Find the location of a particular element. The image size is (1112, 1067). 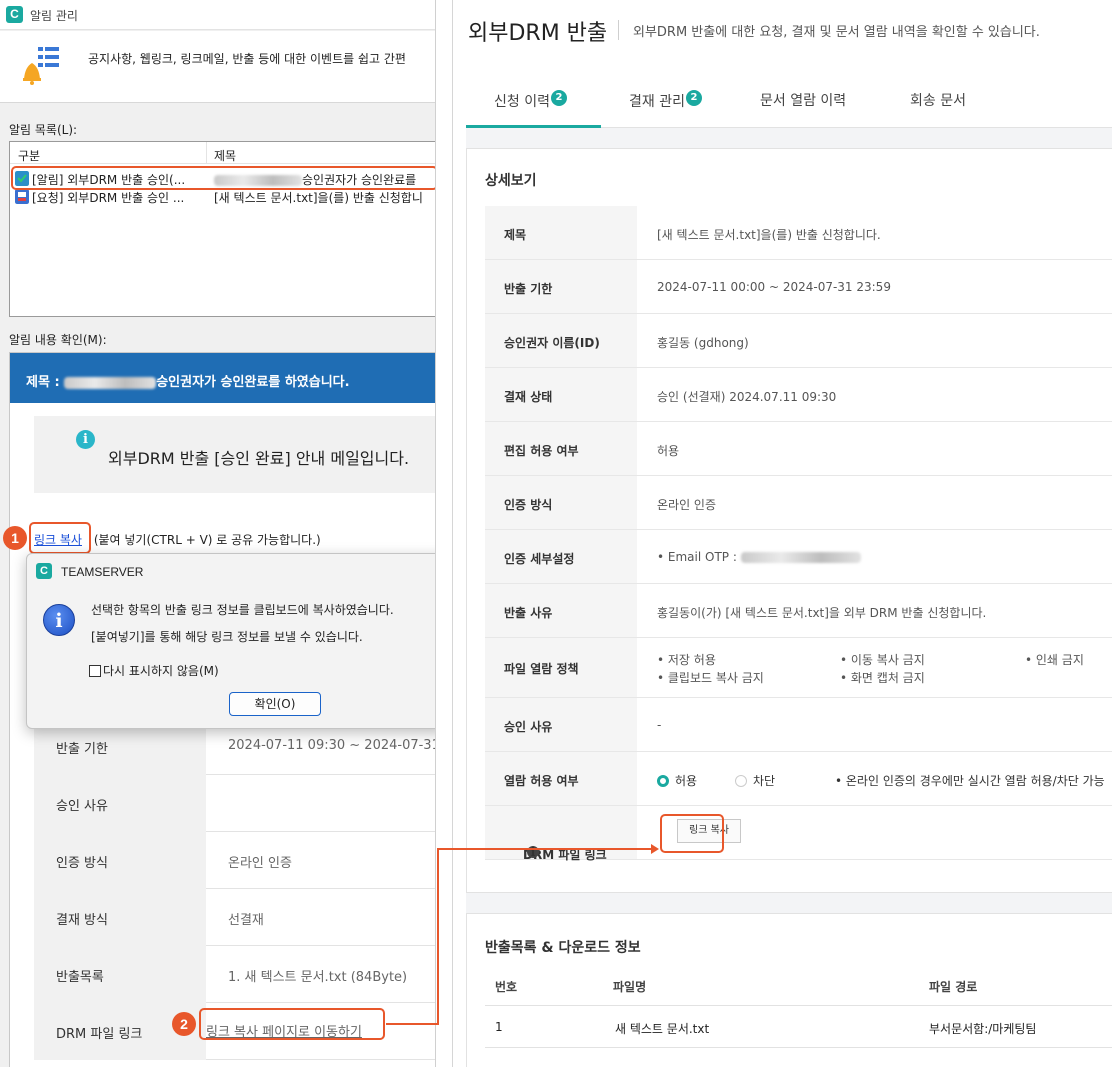

radio-off-icon is located at coordinates (741, 781).